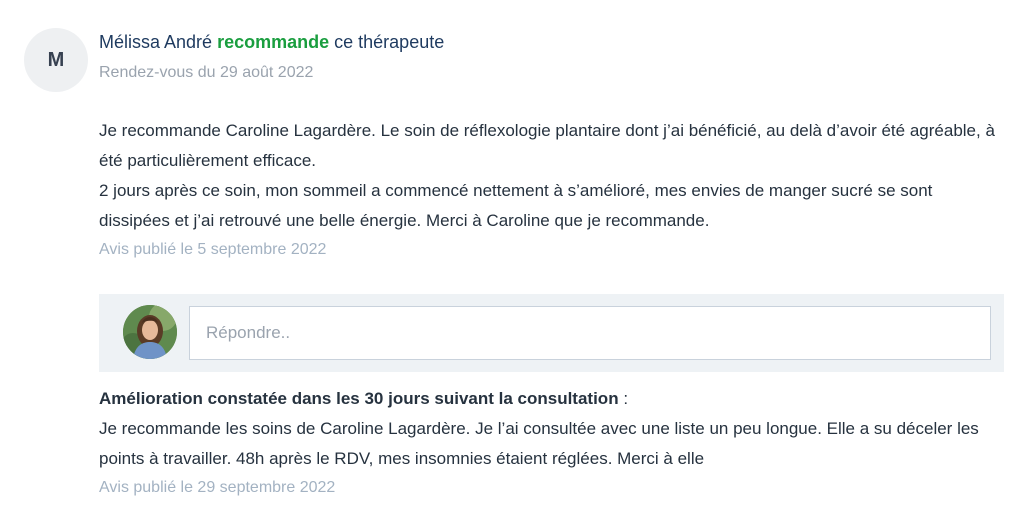 The width and height of the screenshot is (1024, 524). What do you see at coordinates (217, 487) in the screenshot?
I see `improvement-published-date: Avis publié le 29 septembre 2022` at bounding box center [217, 487].